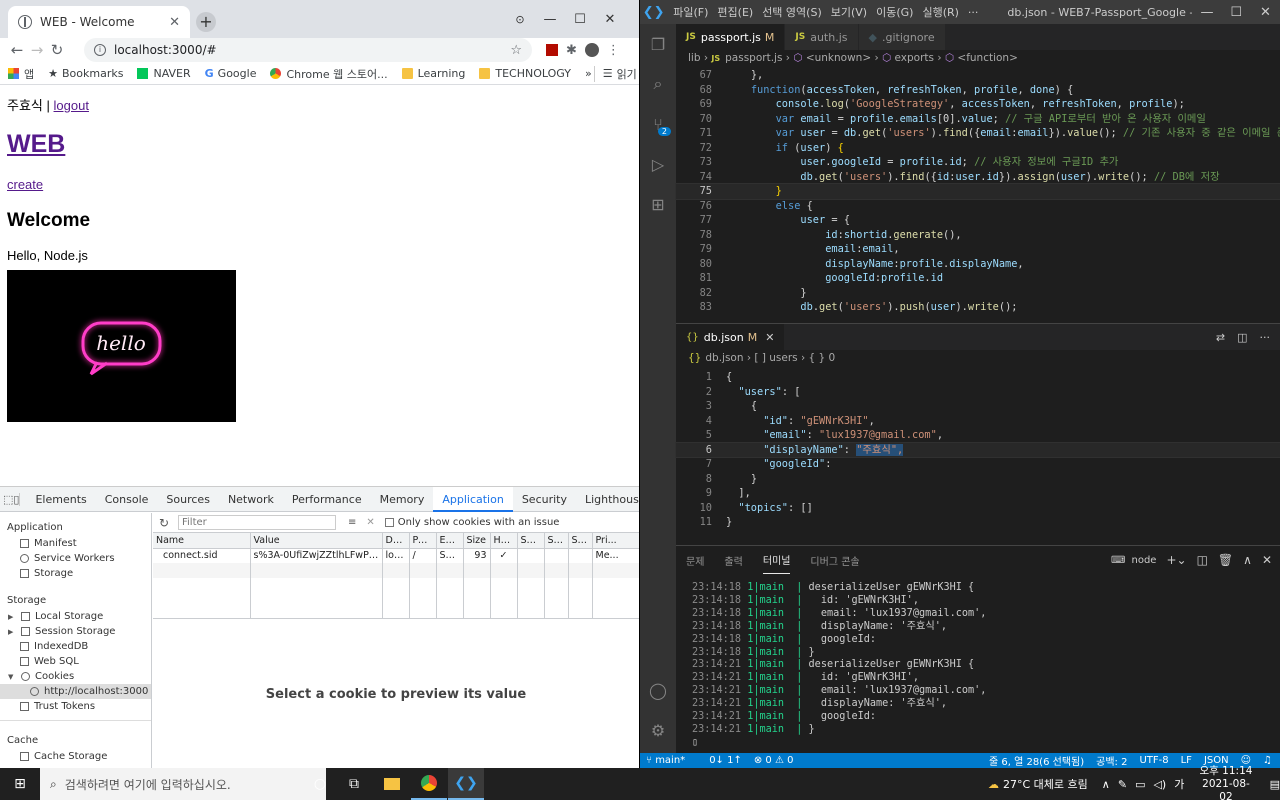  Describe the element at coordinates (822, 37) in the screenshot. I see `tab-auth-js: JS auth.js` at that location.